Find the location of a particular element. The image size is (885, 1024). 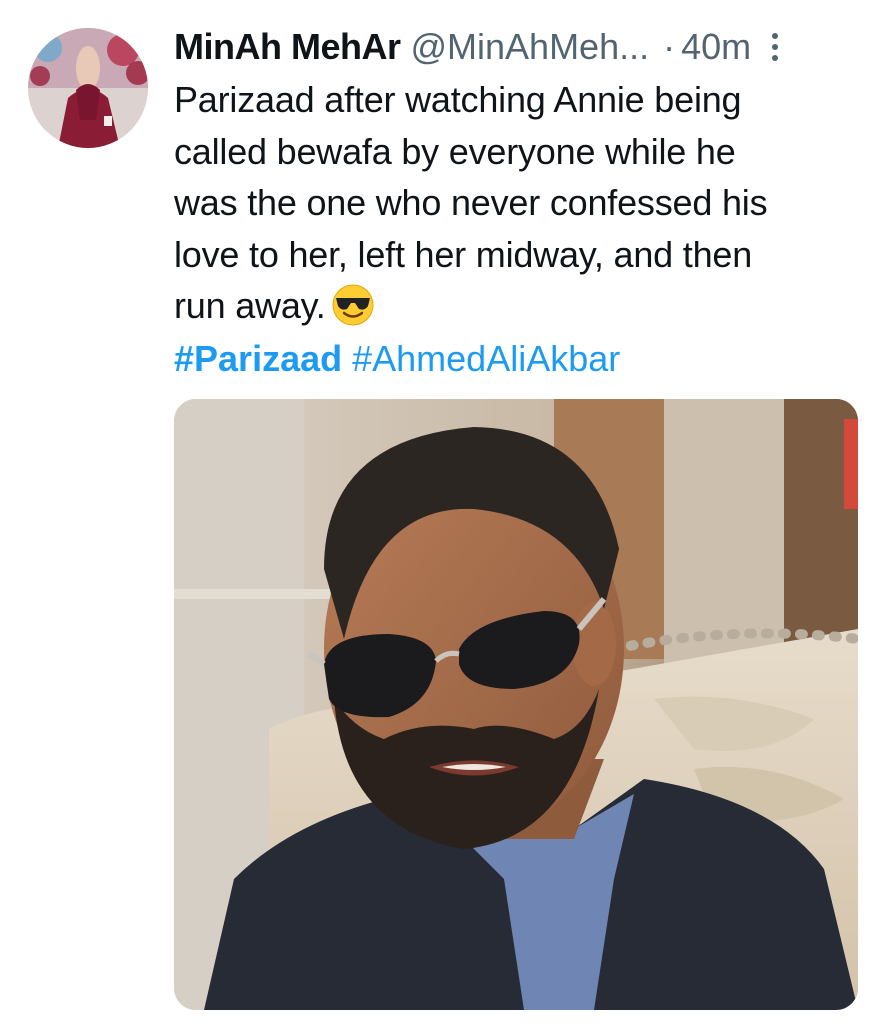

hashtags: #Parizaad #AhmedAliAkbar is located at coordinates (397, 358).